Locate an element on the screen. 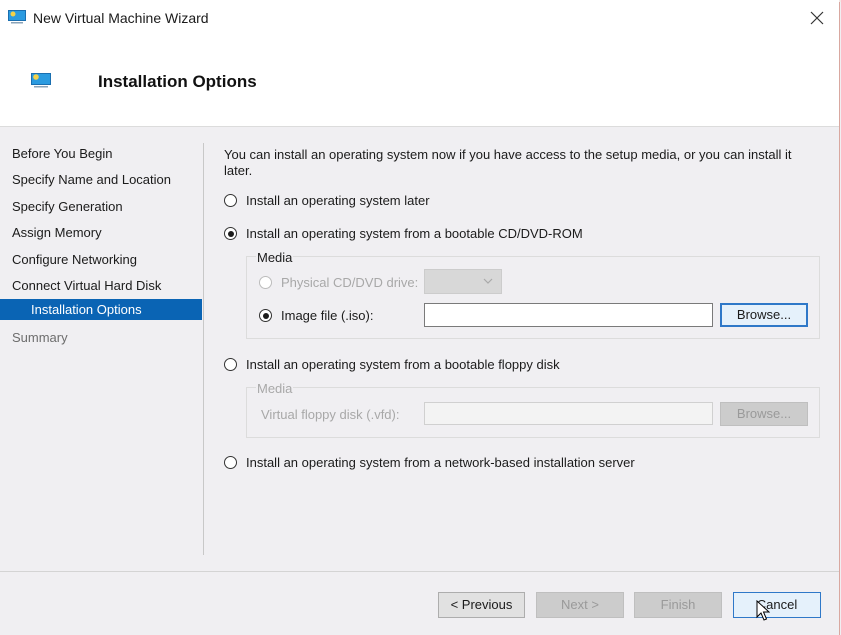 Image resolution: width=841 pixels, height=635 pixels. vfd-input is located at coordinates (568, 413).